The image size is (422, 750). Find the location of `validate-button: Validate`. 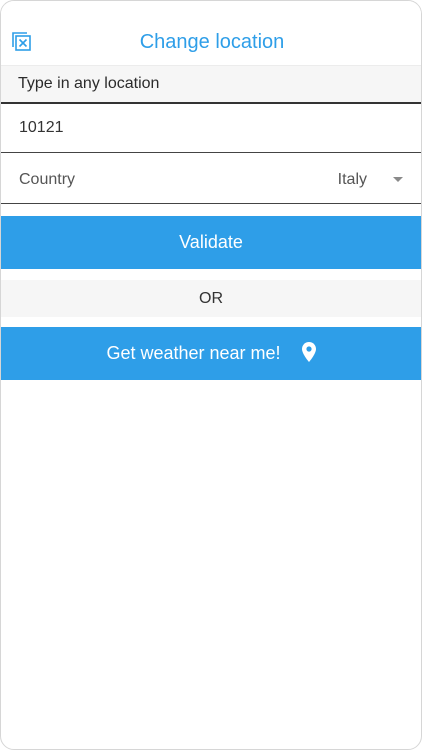

validate-button: Validate is located at coordinates (211, 242).